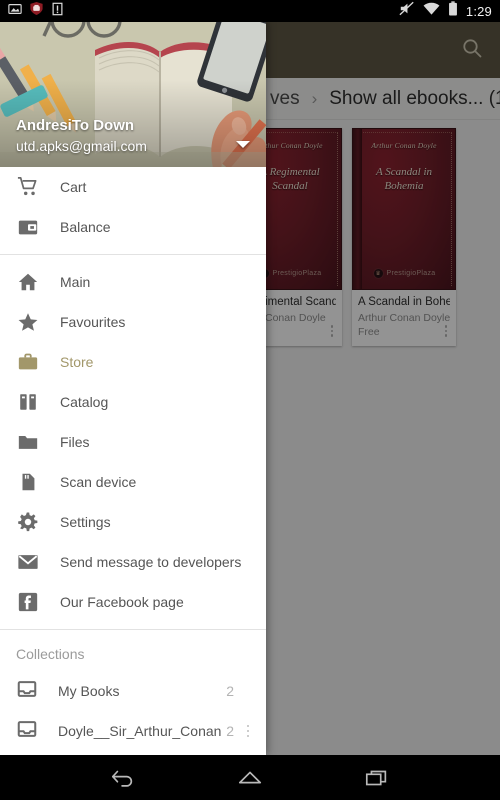 This screenshot has width=500, height=800. I want to click on wifi-icon, so click(431, 11).